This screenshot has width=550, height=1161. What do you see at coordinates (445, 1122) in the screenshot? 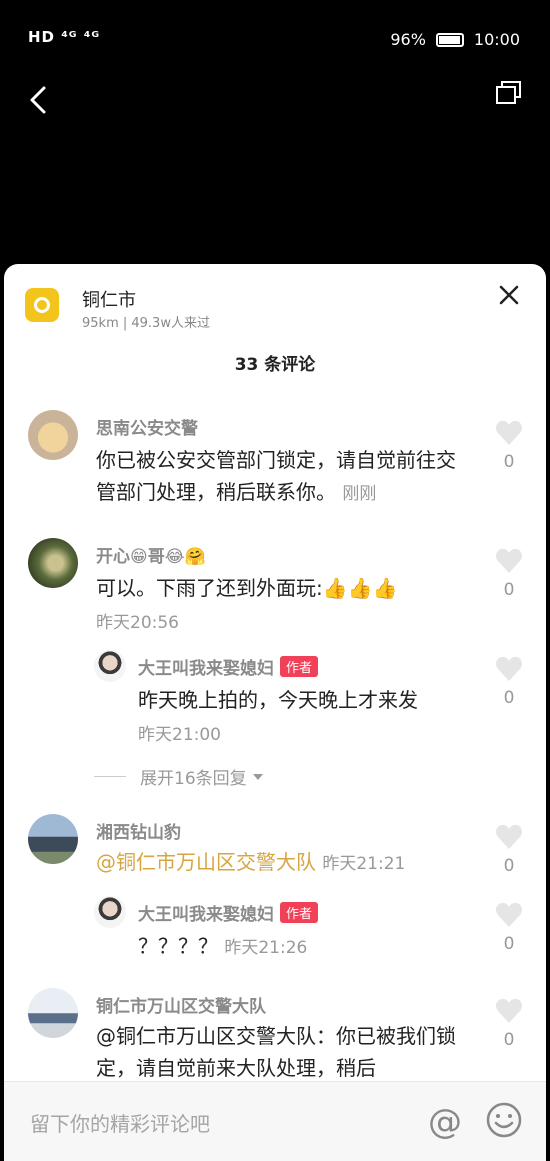
I see `mention-button: @` at bounding box center [445, 1122].